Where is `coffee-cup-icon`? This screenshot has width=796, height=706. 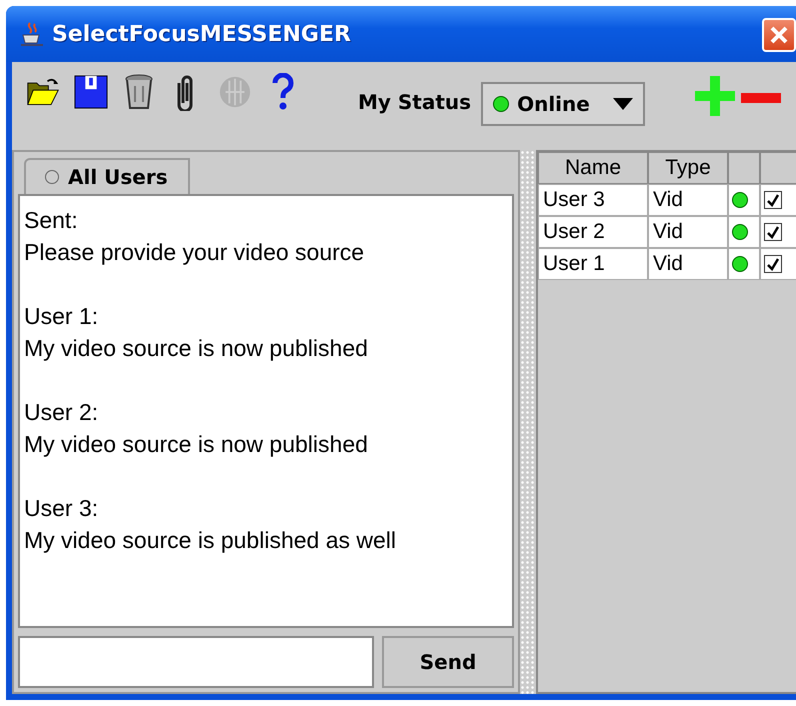 coffee-cup-icon is located at coordinates (32, 34).